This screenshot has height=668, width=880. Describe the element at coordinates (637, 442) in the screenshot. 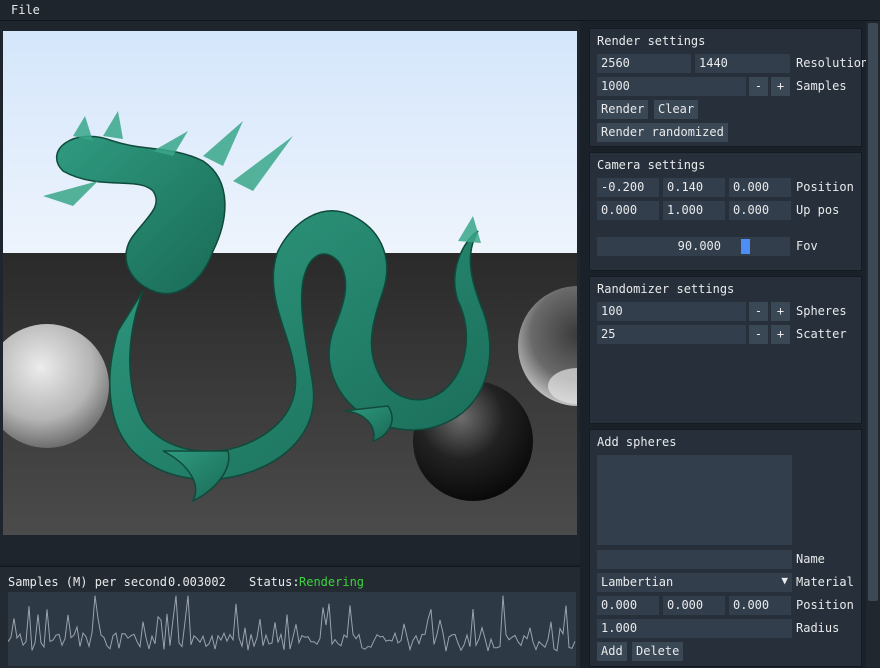

I see `add-spheres-title: Add spheres` at that location.